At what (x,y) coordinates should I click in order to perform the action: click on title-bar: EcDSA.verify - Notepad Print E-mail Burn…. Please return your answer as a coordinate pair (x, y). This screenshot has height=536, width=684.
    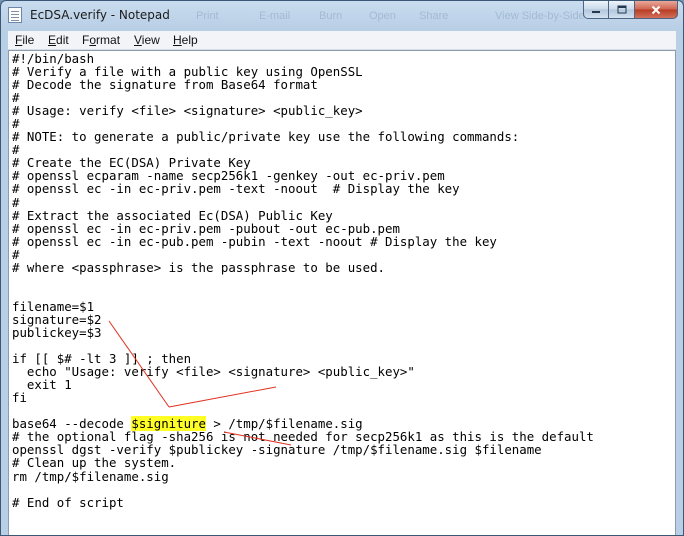
    Looking at the image, I should click on (342, 16).